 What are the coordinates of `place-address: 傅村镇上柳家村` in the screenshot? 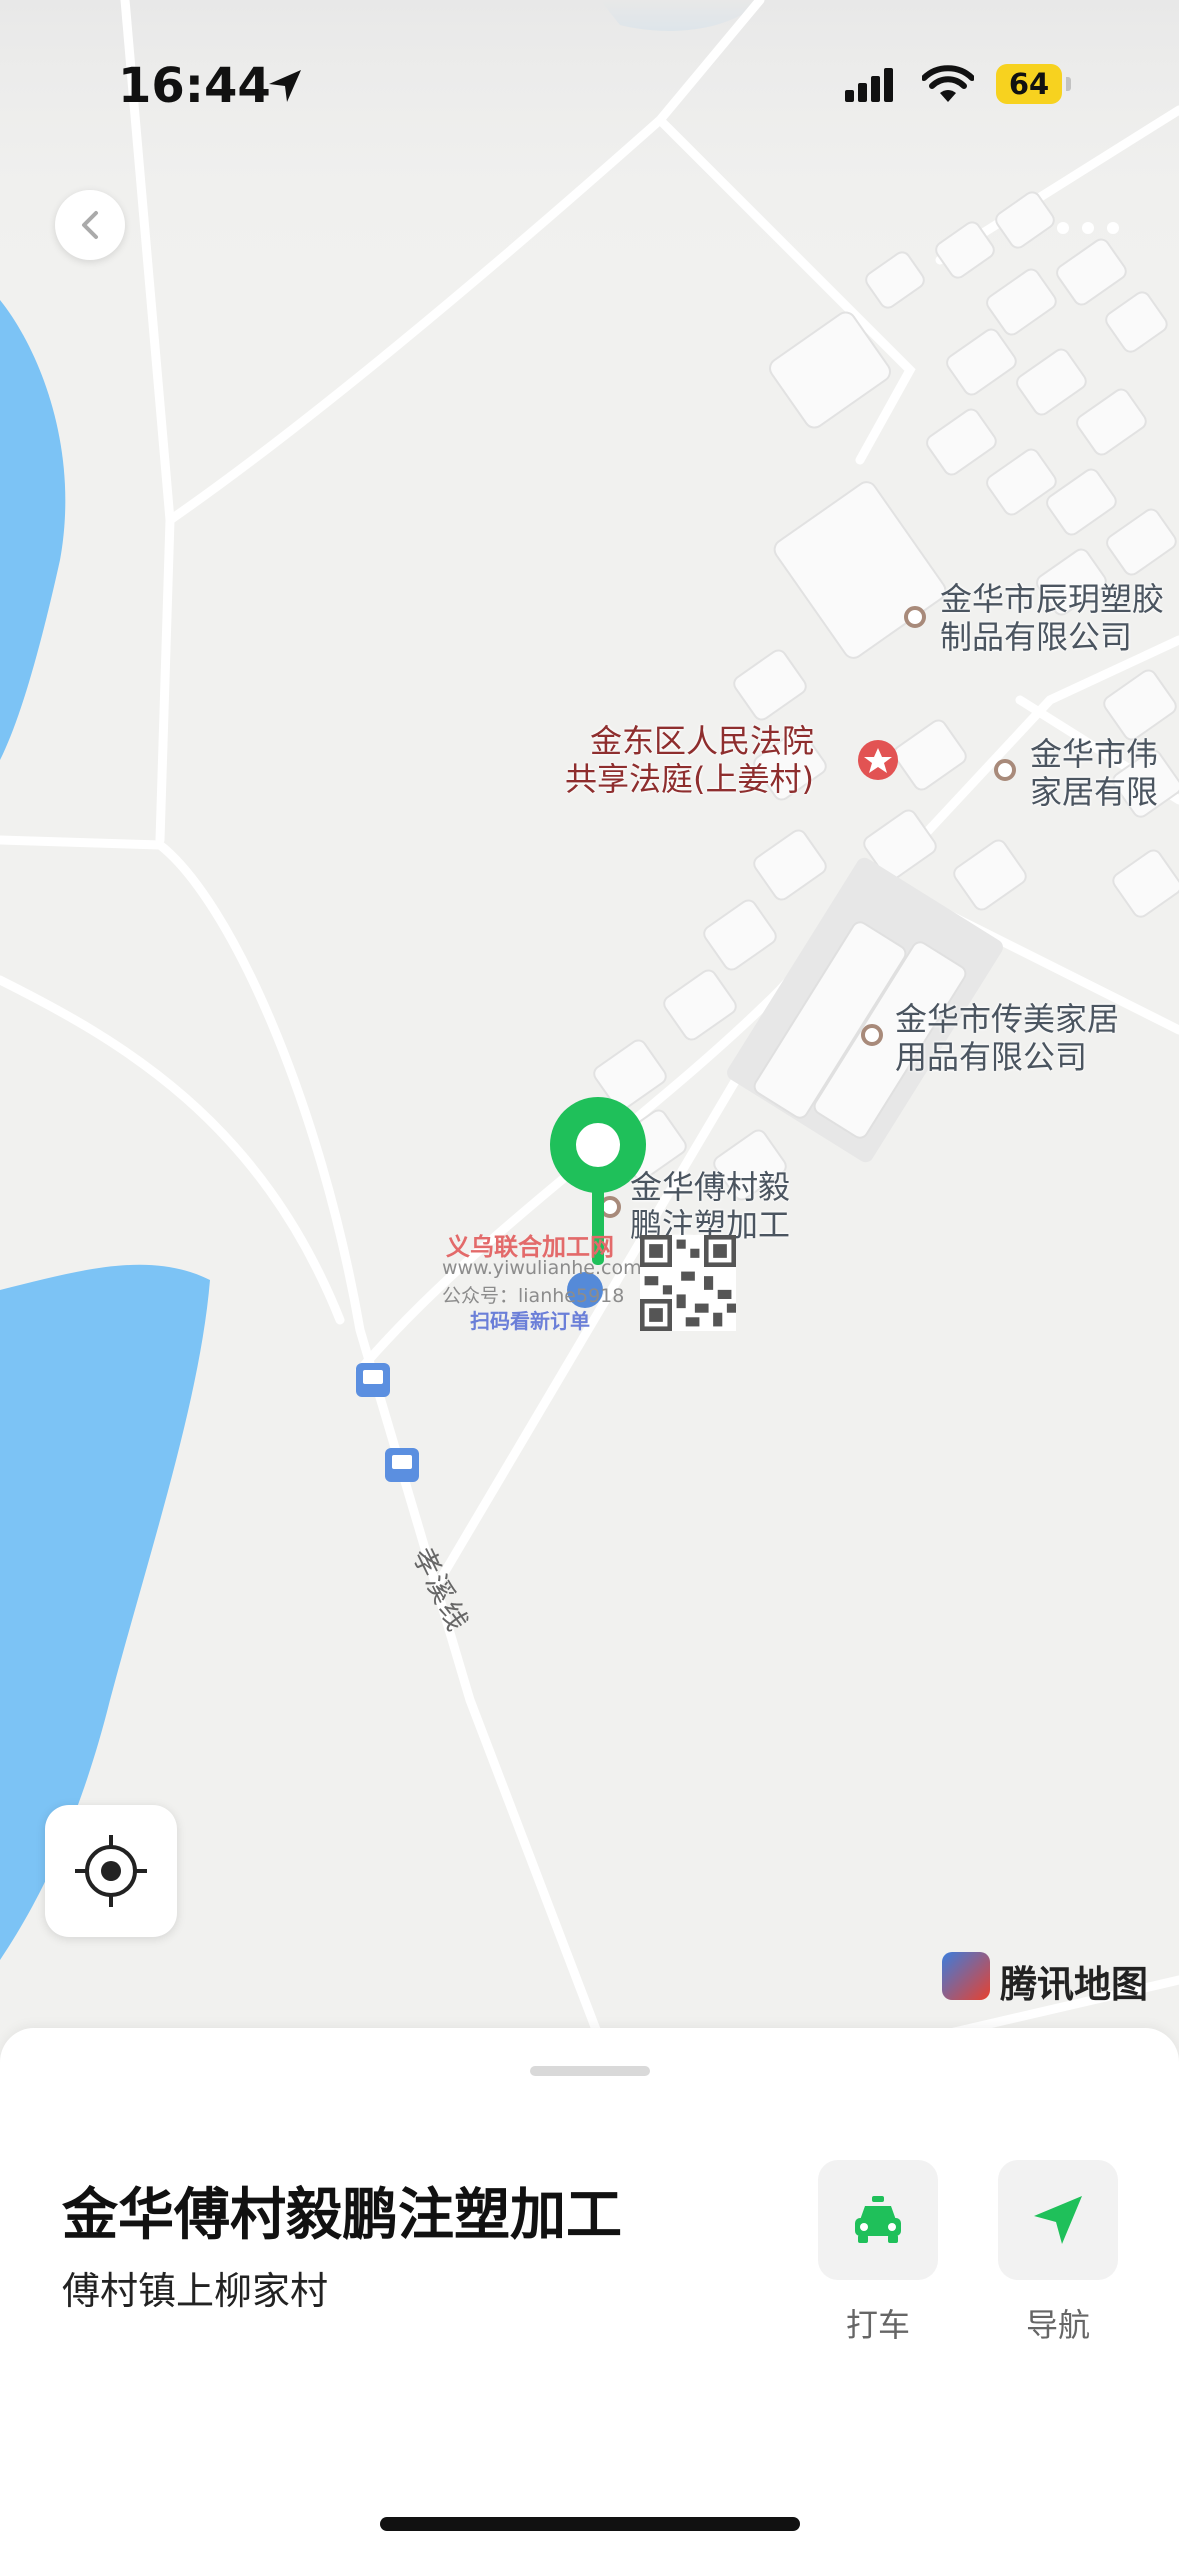 It's located at (195, 2291).